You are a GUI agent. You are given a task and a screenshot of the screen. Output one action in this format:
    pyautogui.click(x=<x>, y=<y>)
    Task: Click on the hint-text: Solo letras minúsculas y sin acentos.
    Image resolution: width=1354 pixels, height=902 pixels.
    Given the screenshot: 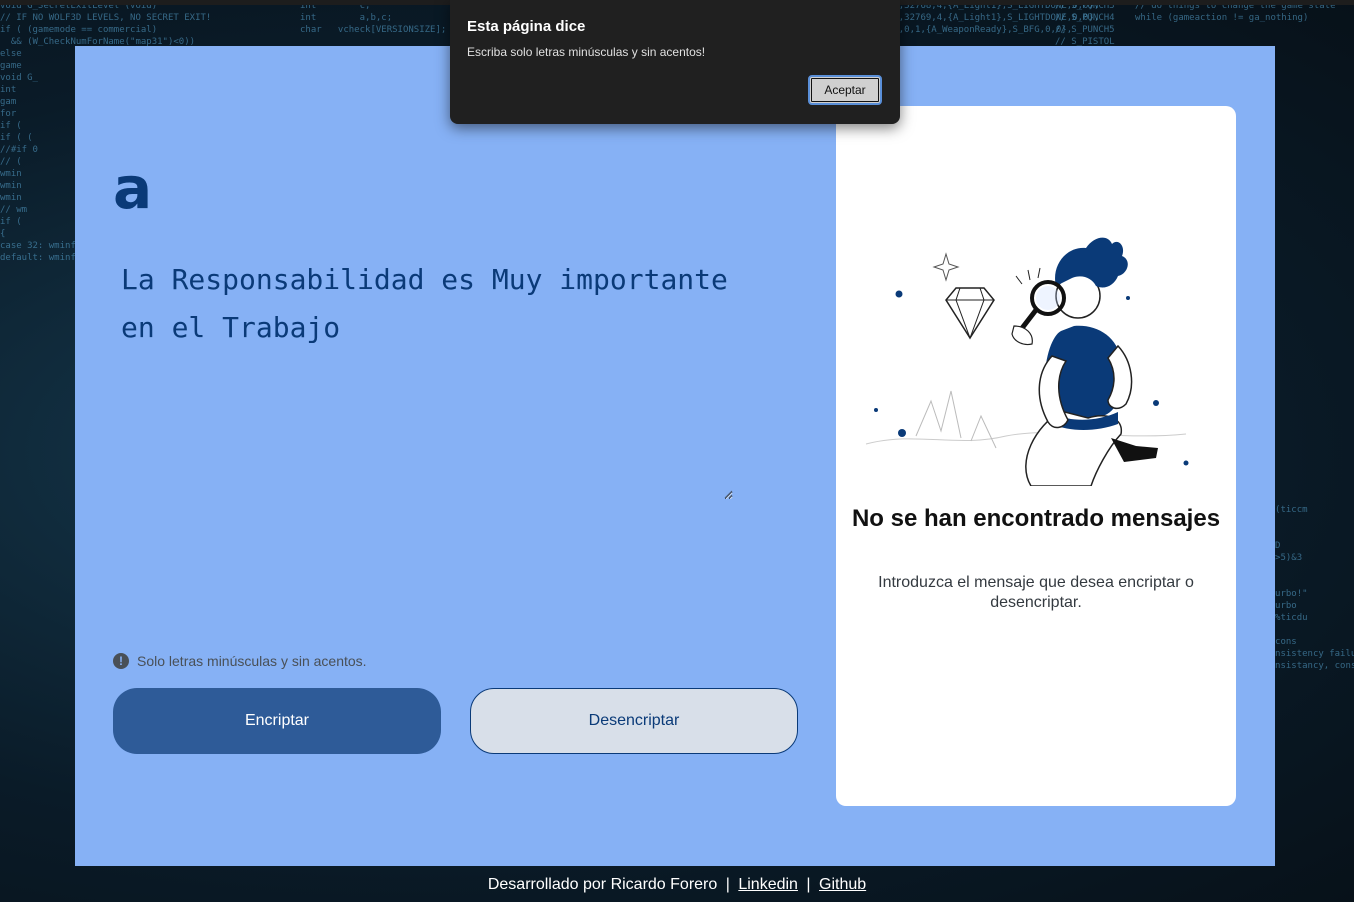 What is the action you would take?
    pyautogui.click(x=252, y=661)
    